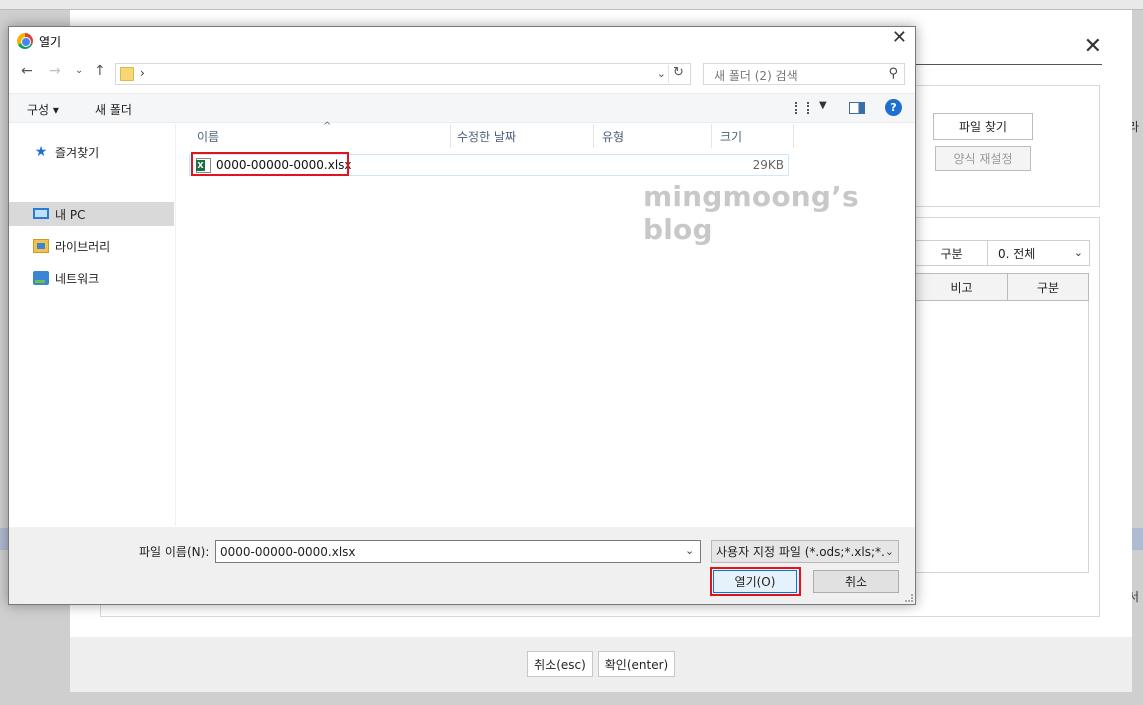  What do you see at coordinates (636, 664) in the screenshot?
I see `footer-confirm-button: 확인(enter)` at bounding box center [636, 664].